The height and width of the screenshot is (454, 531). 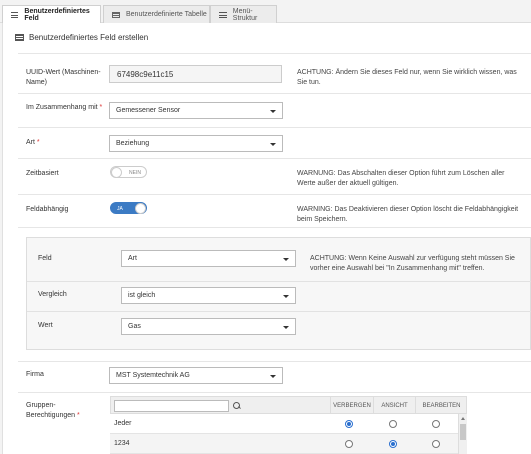 What do you see at coordinates (153, 375) in the screenshot?
I see `company-value: MST Systemtechnik AG` at bounding box center [153, 375].